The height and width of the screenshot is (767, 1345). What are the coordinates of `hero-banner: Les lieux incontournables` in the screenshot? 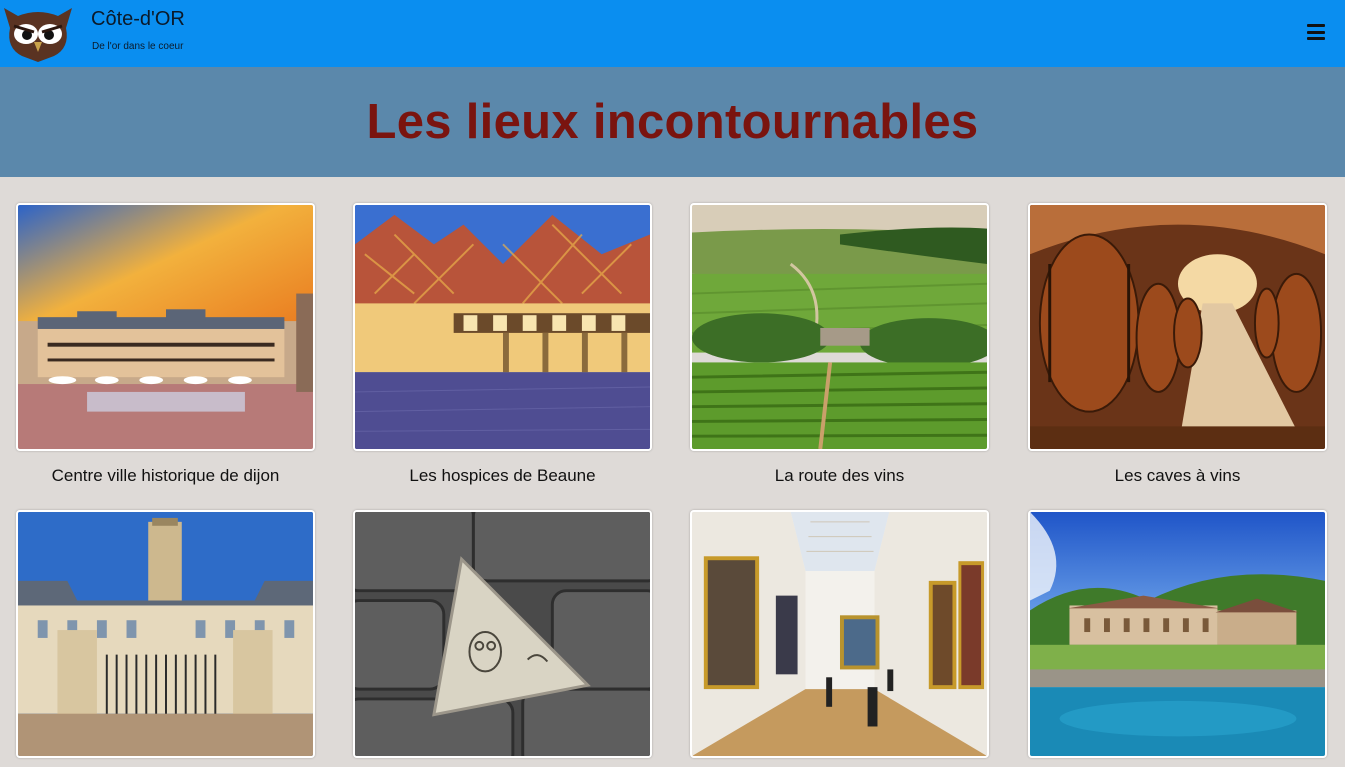 It's located at (672, 122).